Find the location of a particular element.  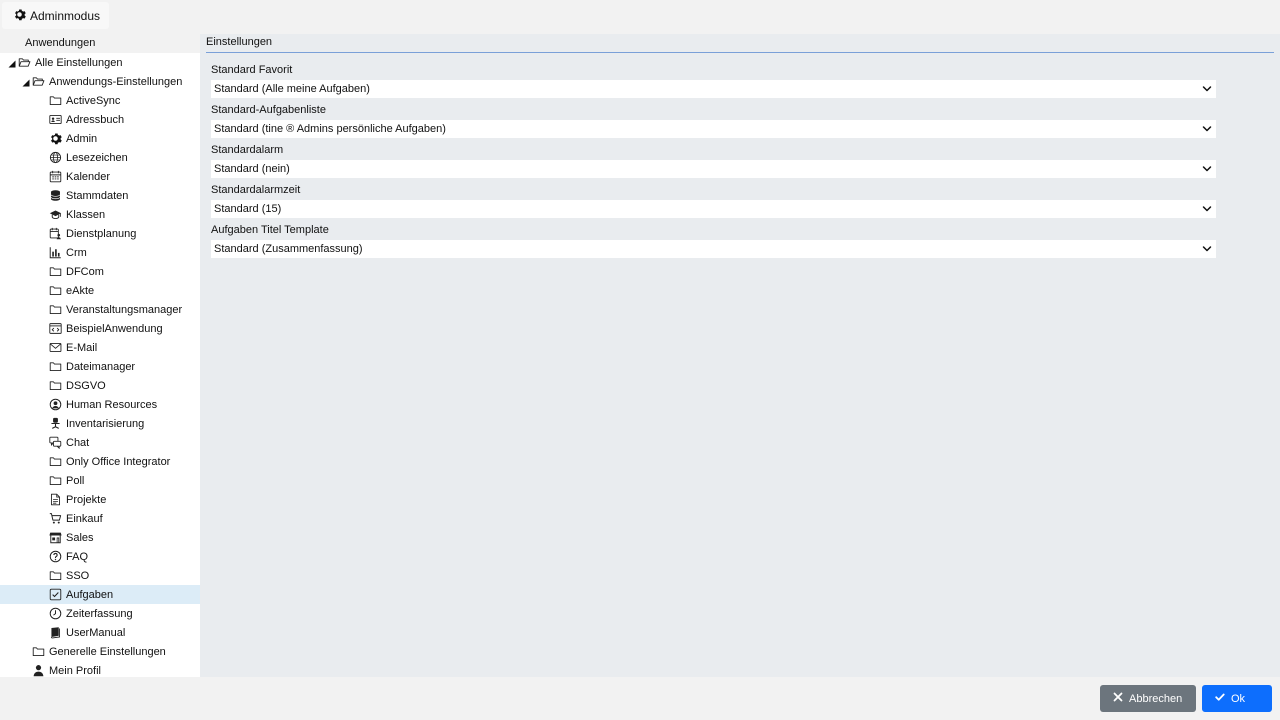

setting-field: Standardalarm Standard (nein) is located at coordinates (713, 159).